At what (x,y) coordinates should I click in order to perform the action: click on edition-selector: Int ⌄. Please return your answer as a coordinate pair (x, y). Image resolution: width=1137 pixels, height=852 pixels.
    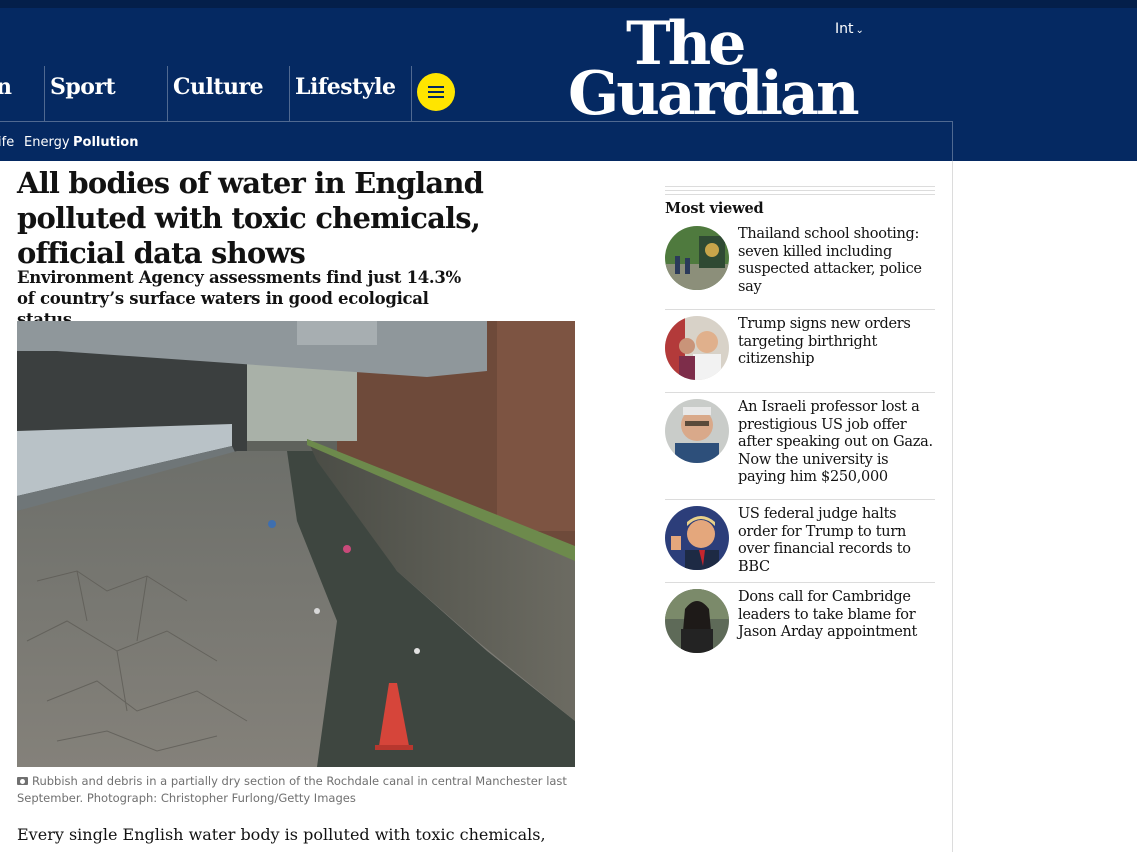
    Looking at the image, I should click on (849, 29).